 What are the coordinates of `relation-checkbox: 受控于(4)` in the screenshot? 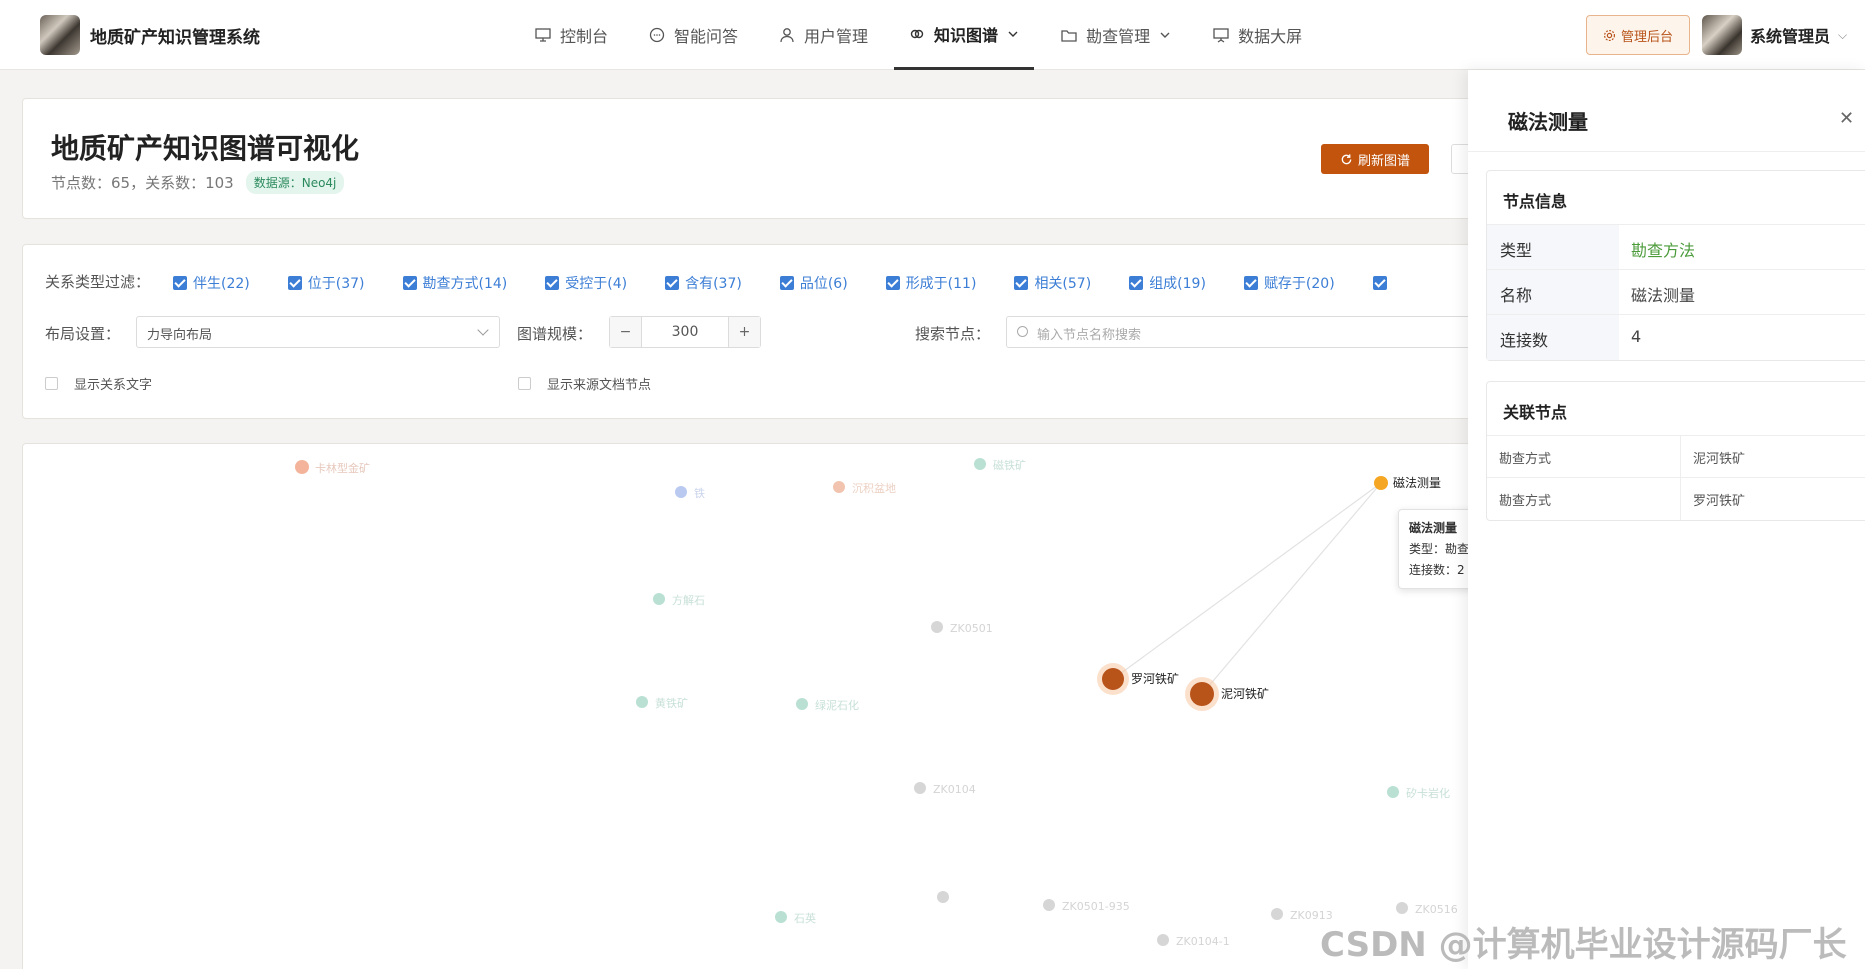 It's located at (586, 283).